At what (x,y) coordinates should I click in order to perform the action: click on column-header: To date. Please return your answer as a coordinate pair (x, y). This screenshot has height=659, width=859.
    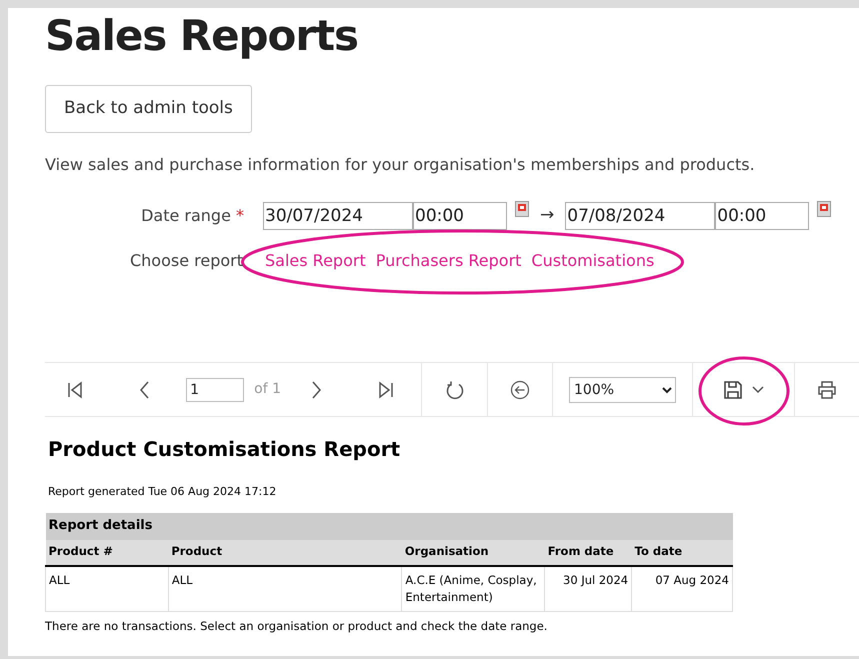
    Looking at the image, I should click on (682, 553).